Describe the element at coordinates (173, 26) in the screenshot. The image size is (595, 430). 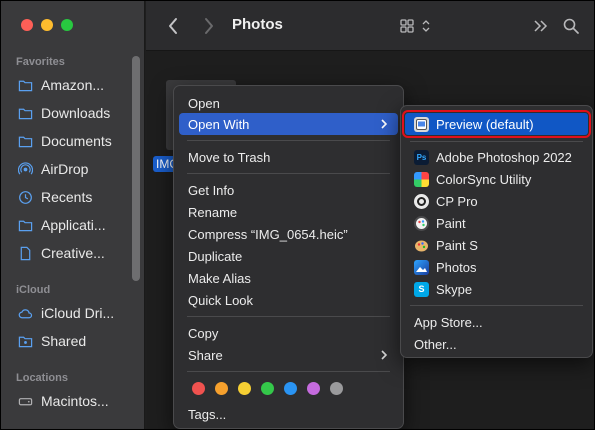
I see `back-button` at that location.